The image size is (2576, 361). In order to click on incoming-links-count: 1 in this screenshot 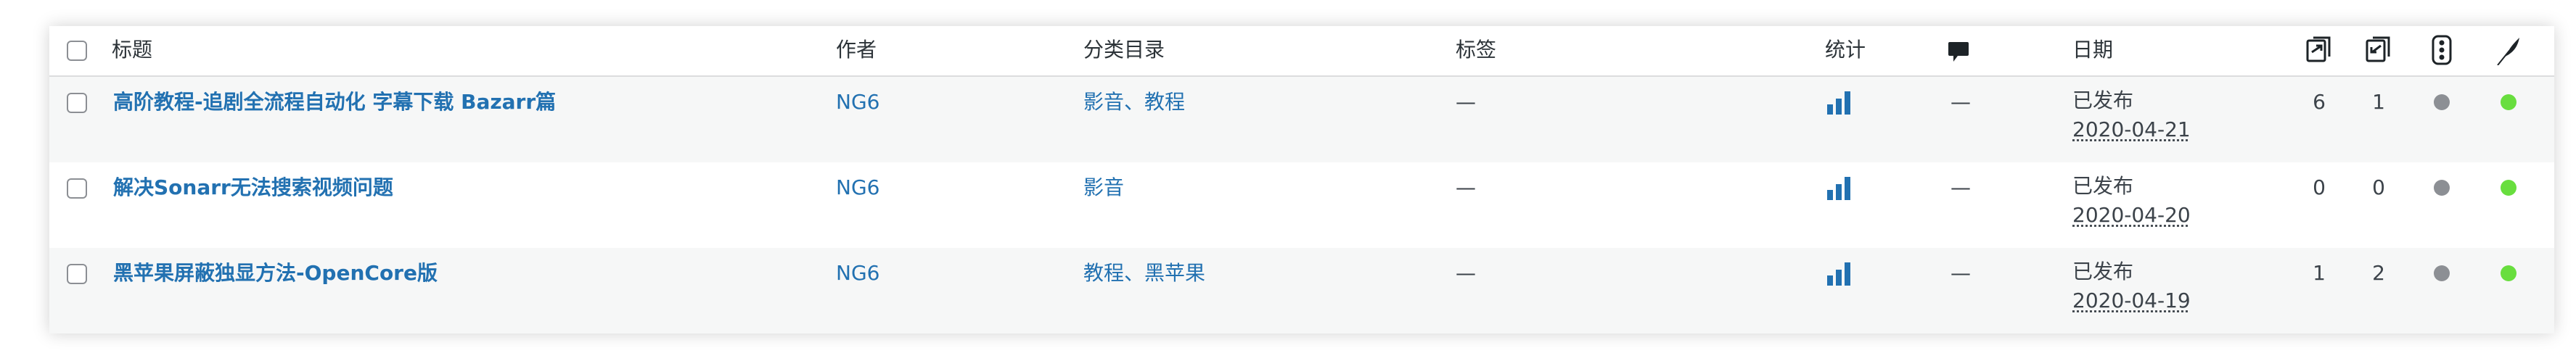, I will do `click(2378, 102)`.